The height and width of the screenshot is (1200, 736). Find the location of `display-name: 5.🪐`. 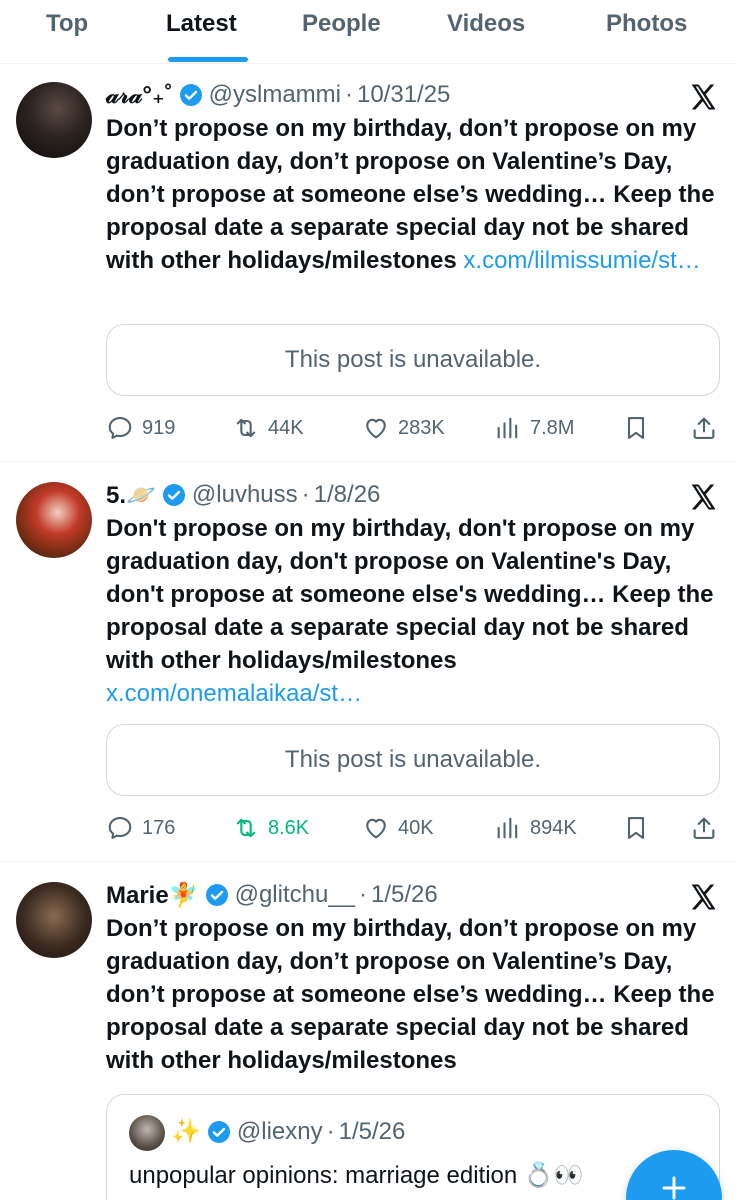

display-name: 5.🪐 is located at coordinates (131, 495).